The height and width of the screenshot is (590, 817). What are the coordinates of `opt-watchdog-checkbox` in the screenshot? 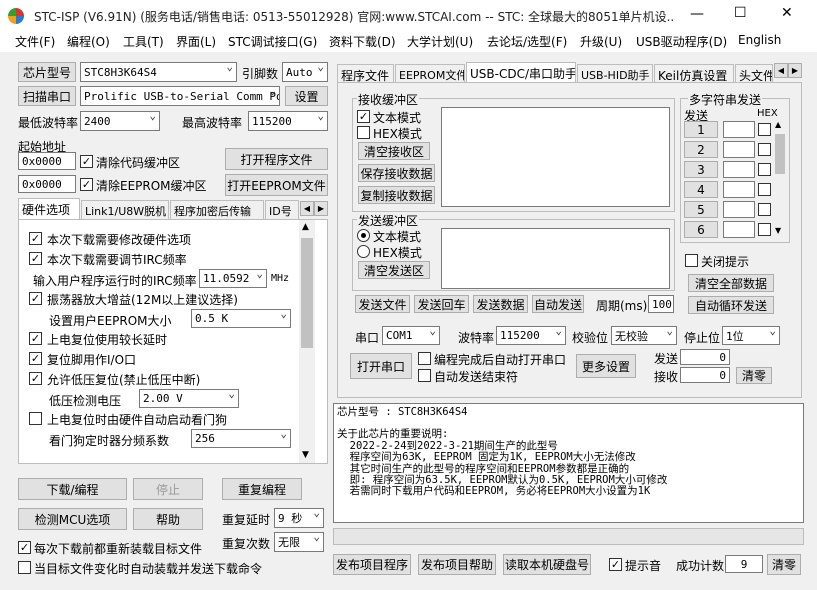 It's located at (35, 418).